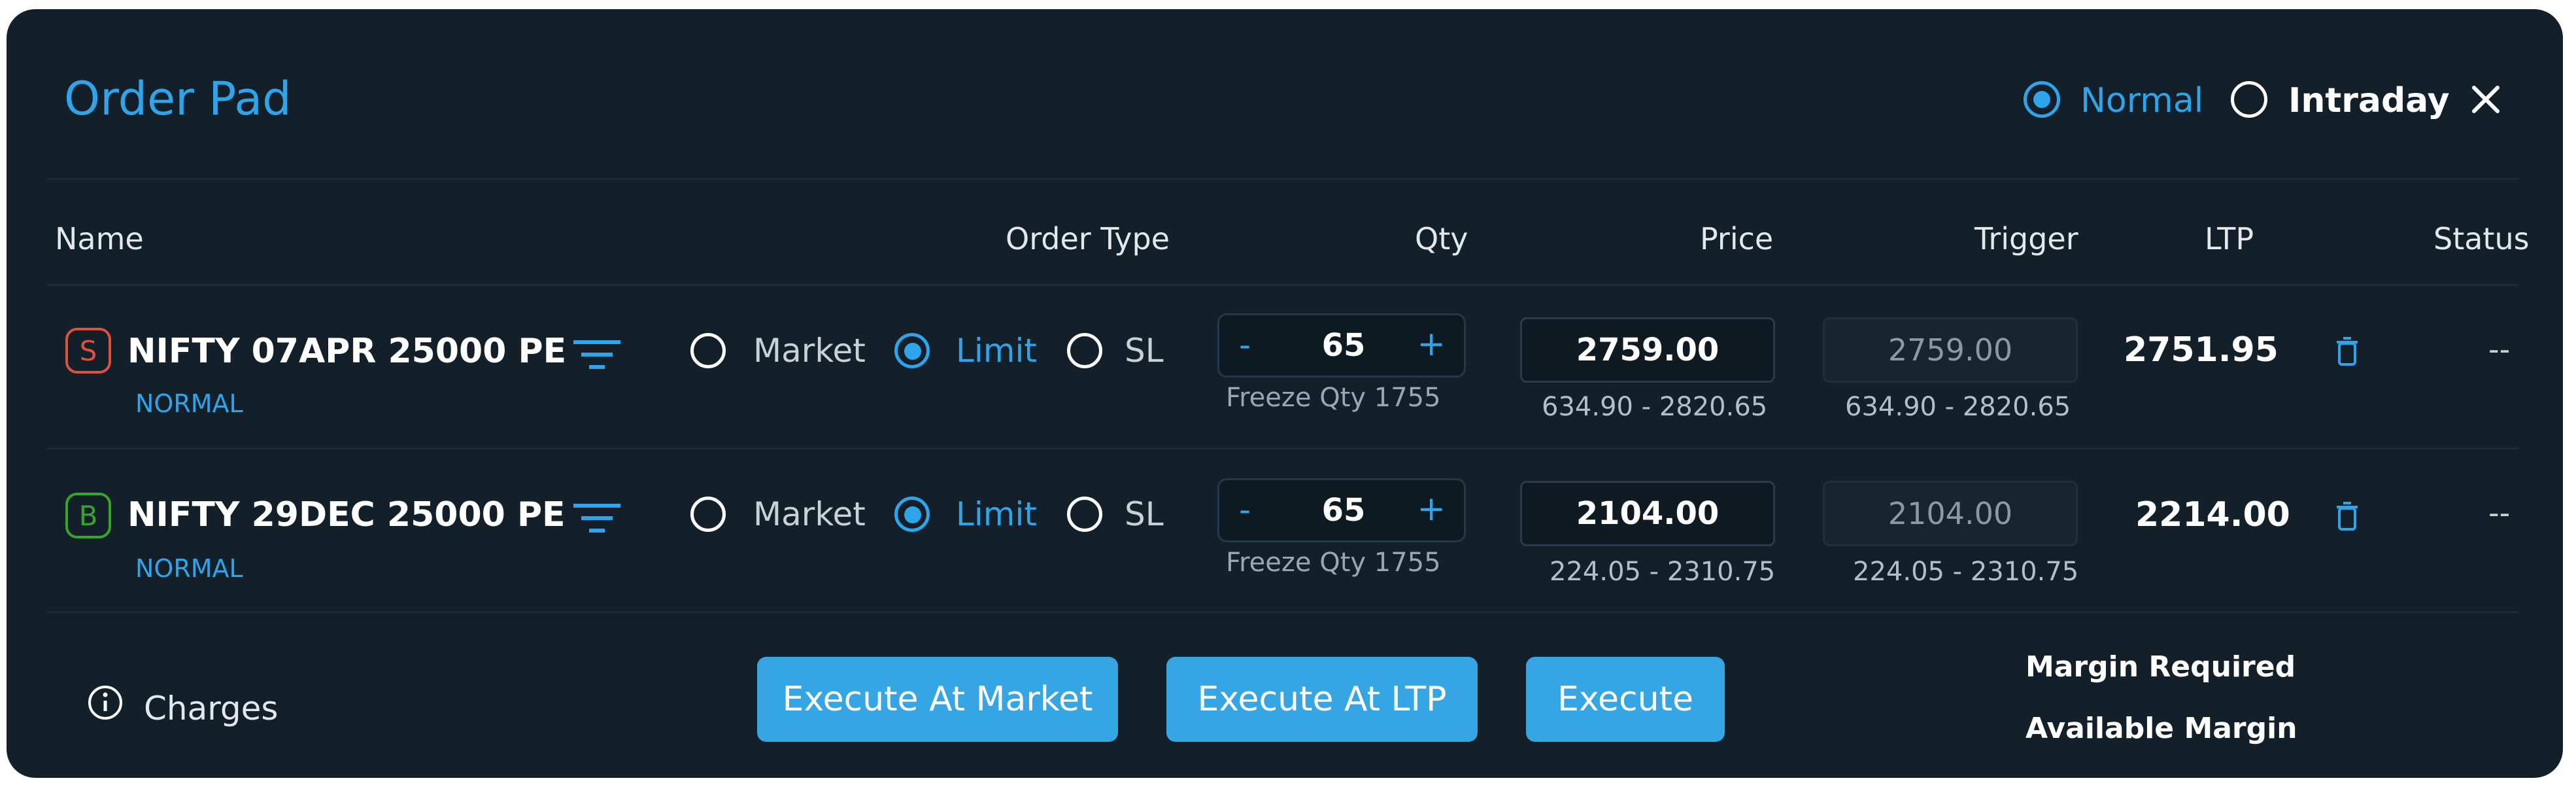  What do you see at coordinates (2481, 239) in the screenshot?
I see `header-status: Status` at bounding box center [2481, 239].